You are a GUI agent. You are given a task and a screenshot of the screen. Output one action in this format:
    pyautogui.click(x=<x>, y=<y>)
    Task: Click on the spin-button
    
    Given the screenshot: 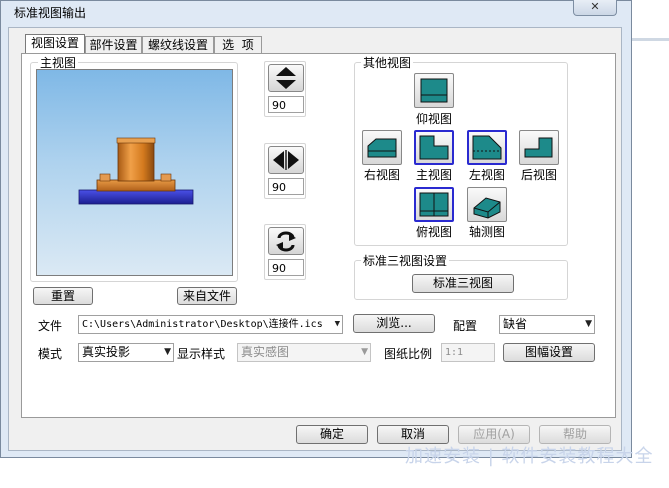 What is the action you would take?
    pyautogui.click(x=286, y=241)
    